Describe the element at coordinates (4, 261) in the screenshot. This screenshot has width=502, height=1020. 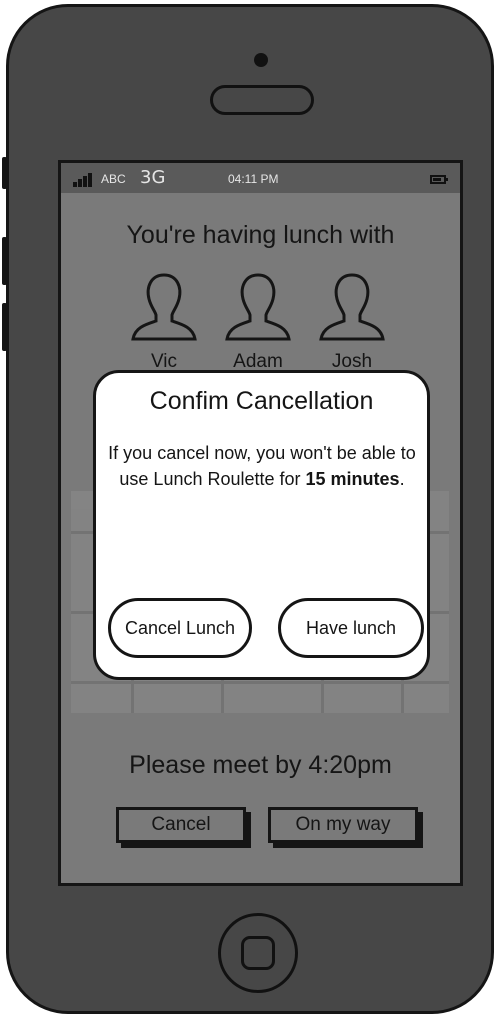
I see `volume-up-button` at that location.